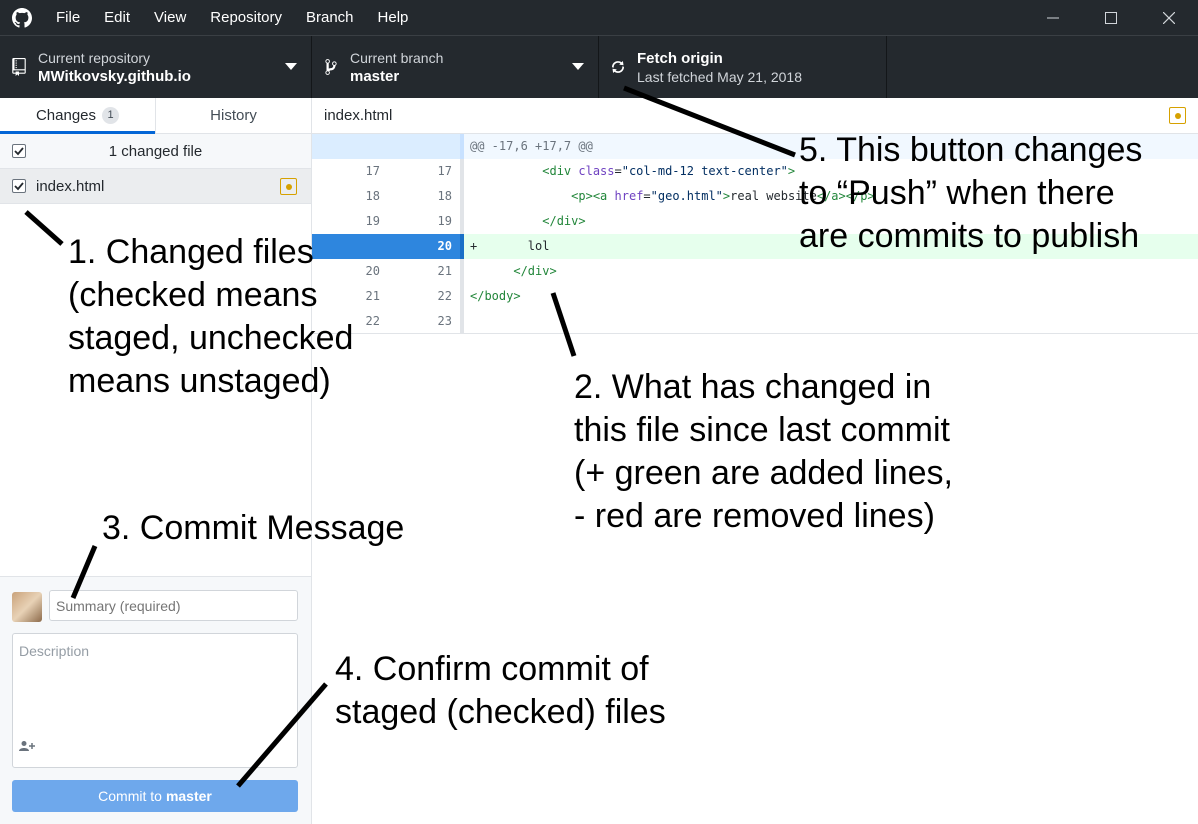 Image resolution: width=1198 pixels, height=824 pixels. I want to click on file-name: index.html, so click(70, 186).